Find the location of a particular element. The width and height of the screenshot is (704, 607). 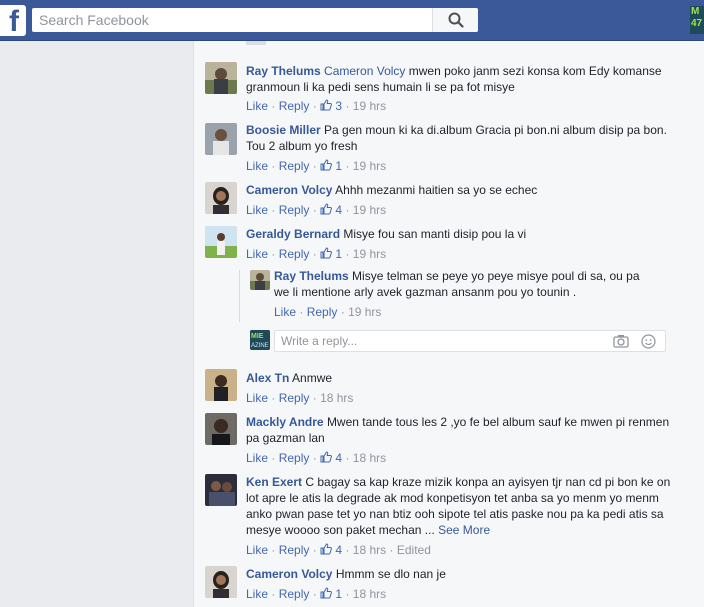

profile-thumbnail: M 47 is located at coordinates (697, 20).